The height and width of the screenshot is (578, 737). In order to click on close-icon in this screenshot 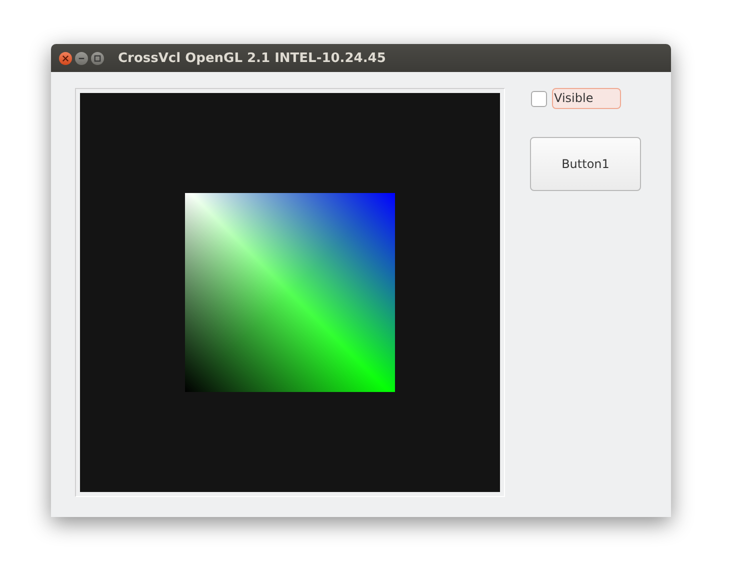, I will do `click(65, 58)`.